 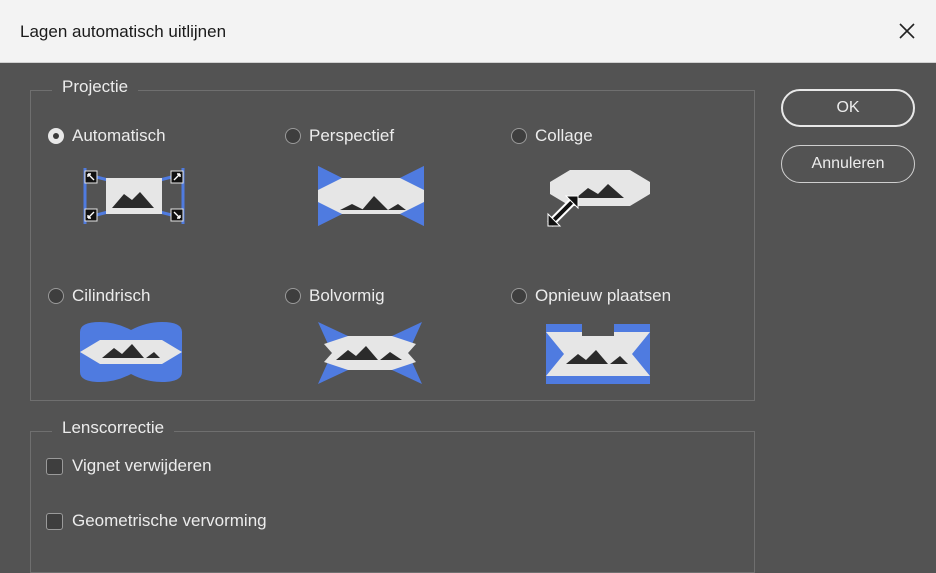 What do you see at coordinates (603, 295) in the screenshot?
I see `option-reposition-label: Opnieuw plaatsen` at bounding box center [603, 295].